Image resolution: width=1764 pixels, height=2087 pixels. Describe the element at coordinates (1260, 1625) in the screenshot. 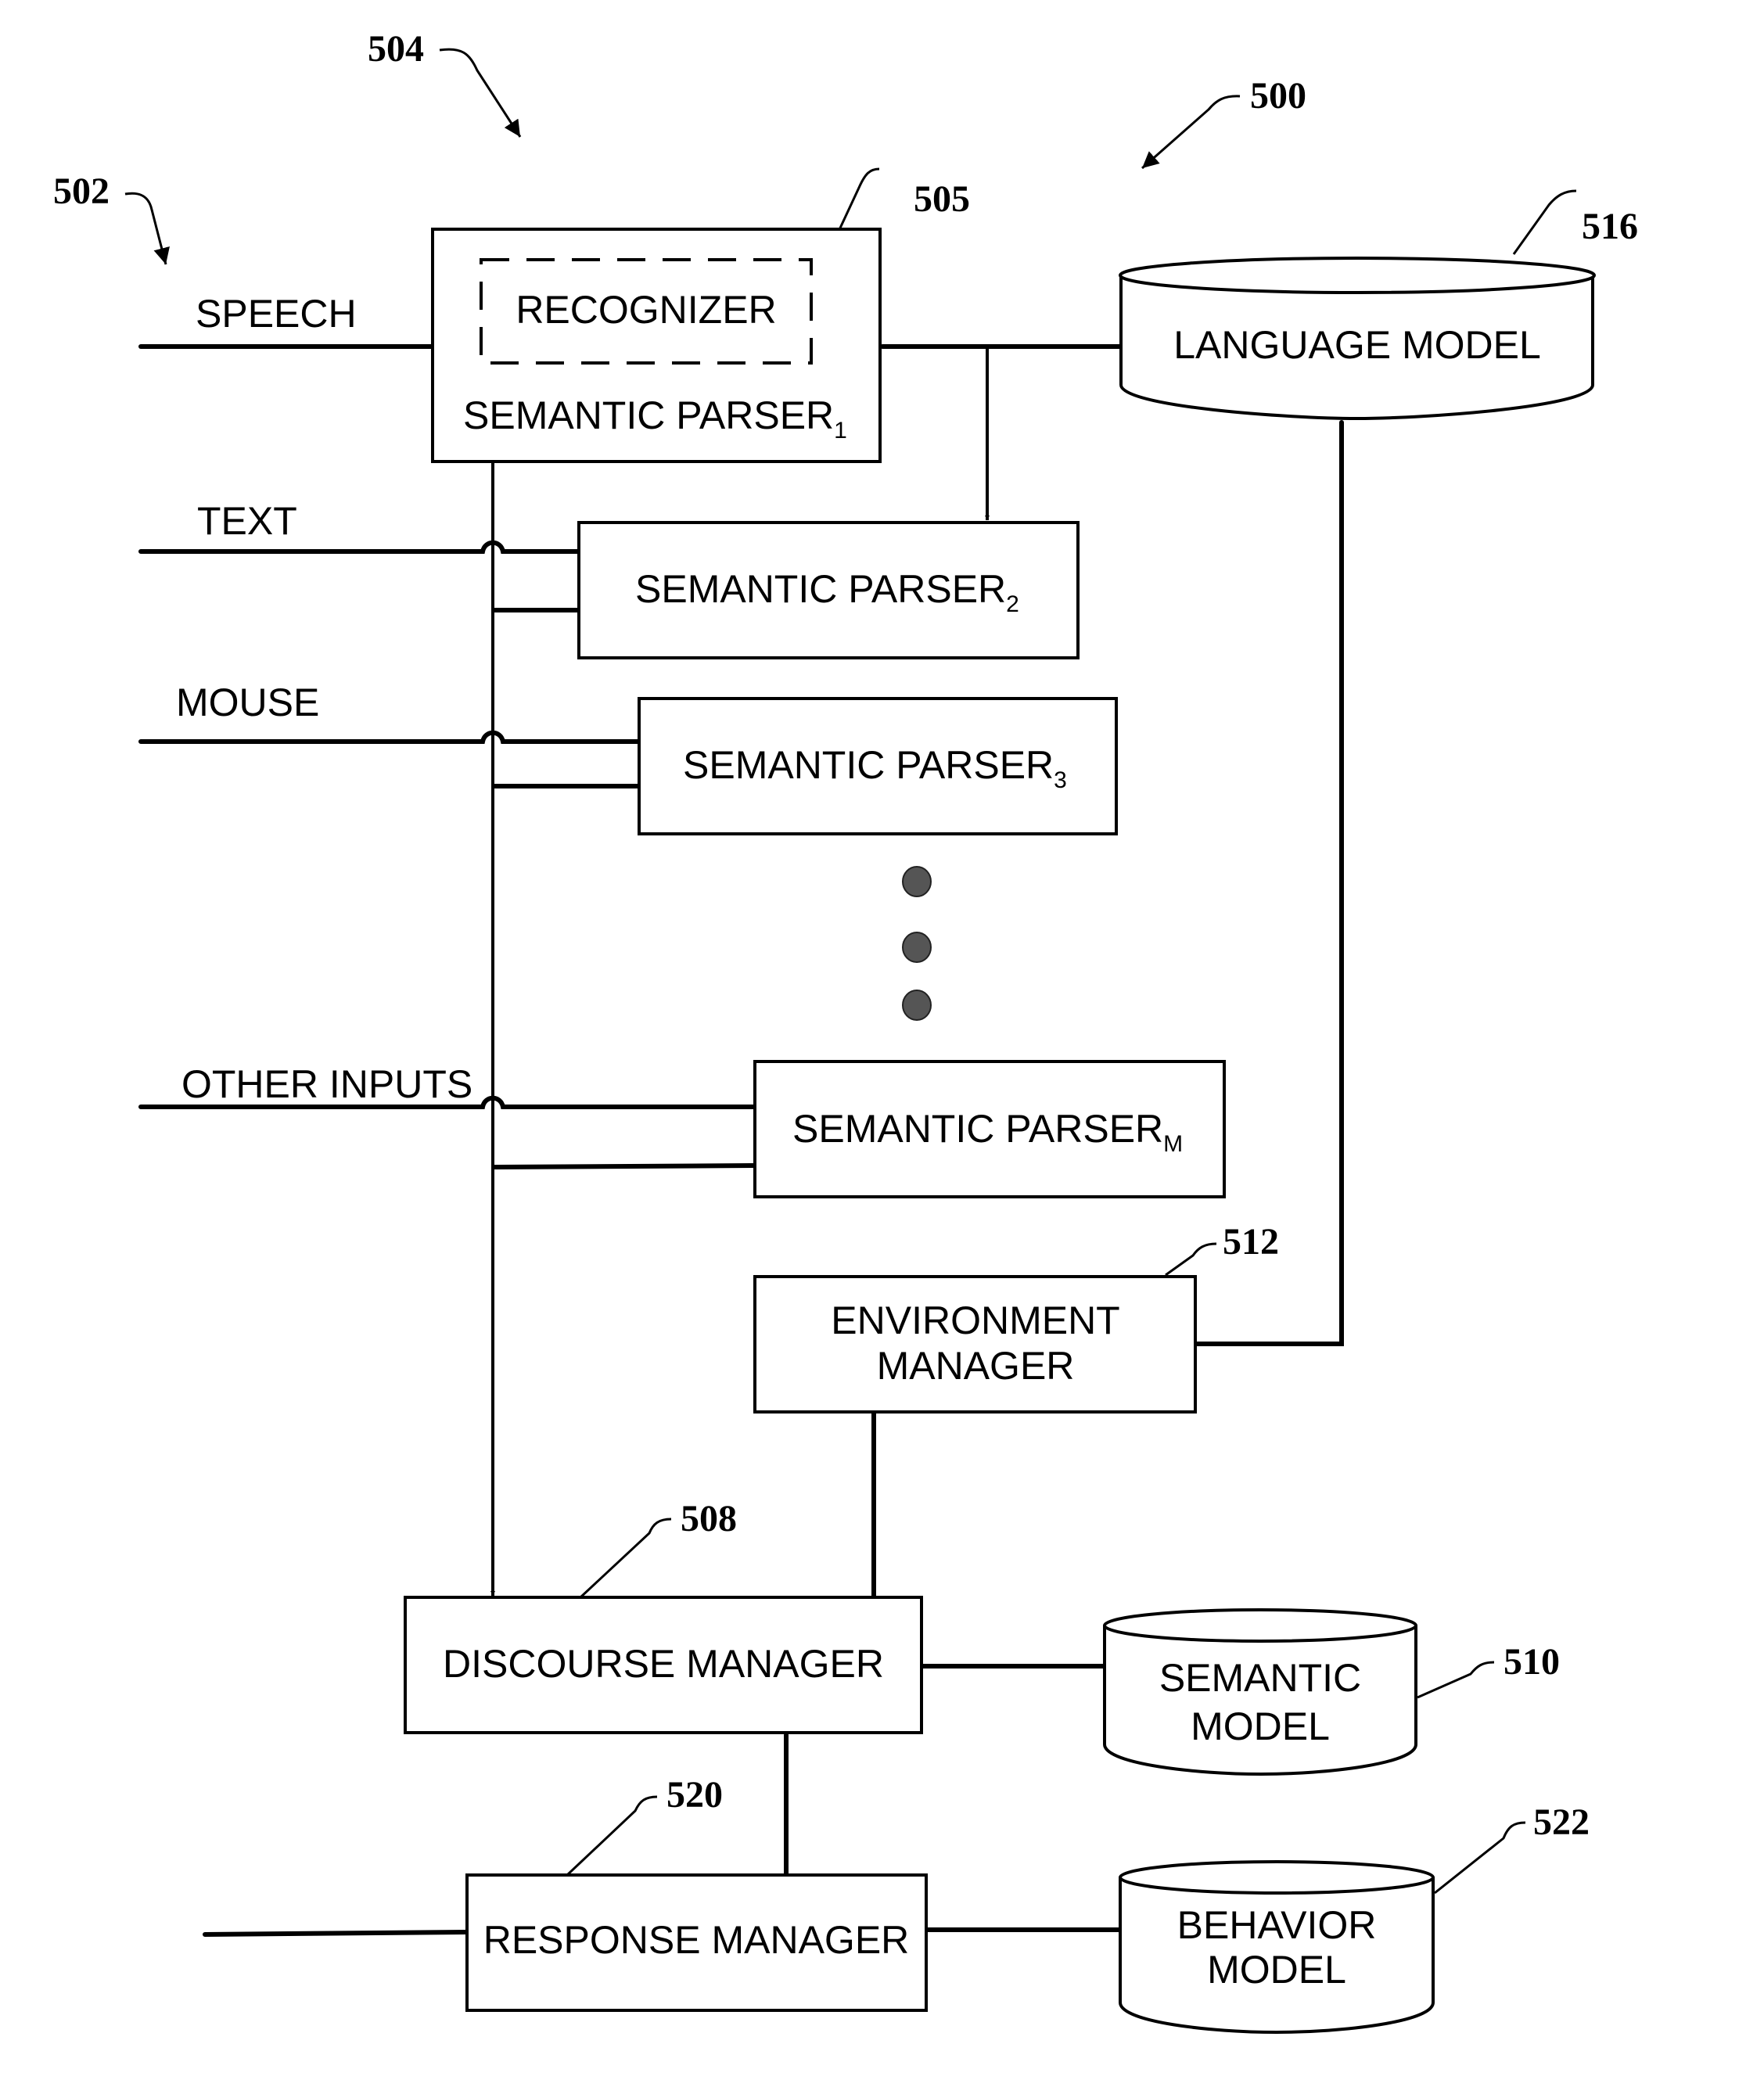

I see `semantic-model-top` at that location.